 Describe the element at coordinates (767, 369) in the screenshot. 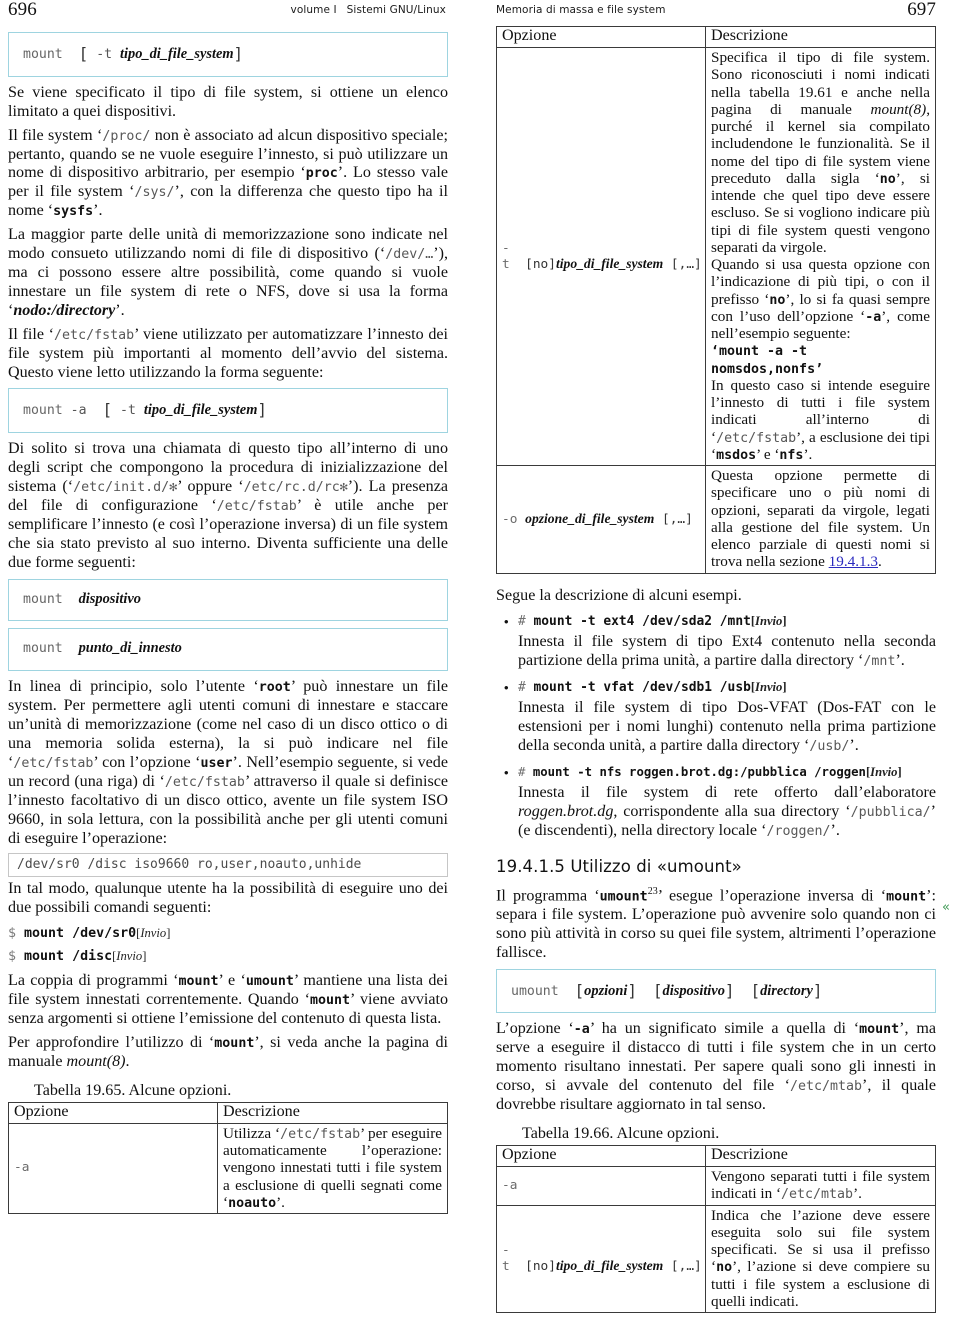

I see `example-mount-a-t-line2: nomsdos,nonfs’` at that location.